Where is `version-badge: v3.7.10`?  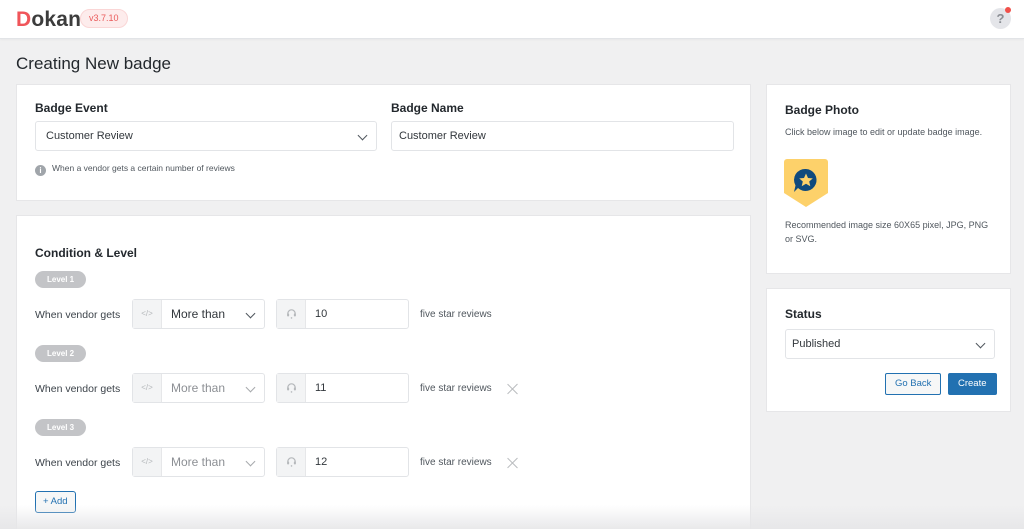 version-badge: v3.7.10 is located at coordinates (104, 18).